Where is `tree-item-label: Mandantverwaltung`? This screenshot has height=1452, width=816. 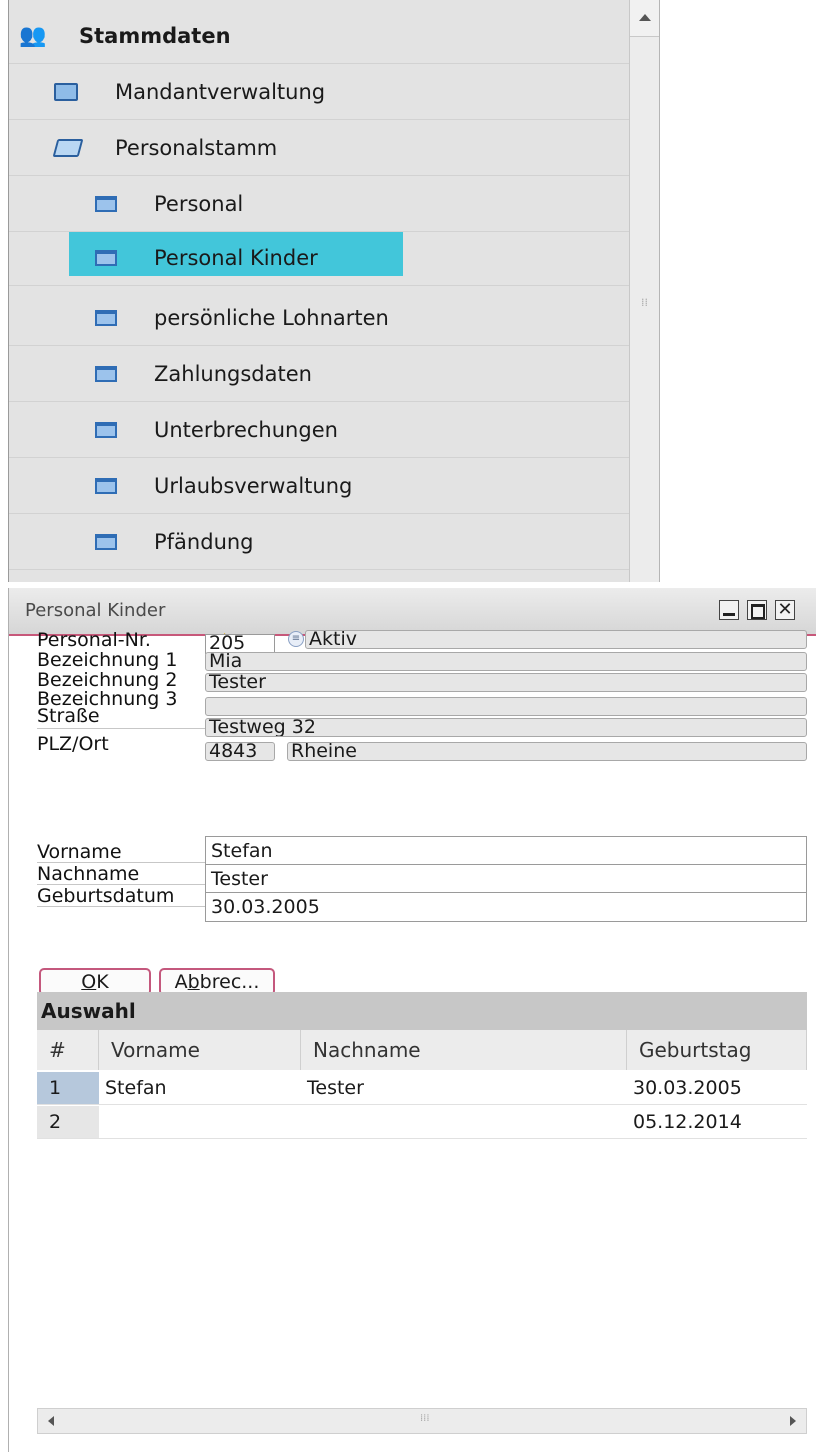
tree-item-label: Mandantverwaltung is located at coordinates (220, 91).